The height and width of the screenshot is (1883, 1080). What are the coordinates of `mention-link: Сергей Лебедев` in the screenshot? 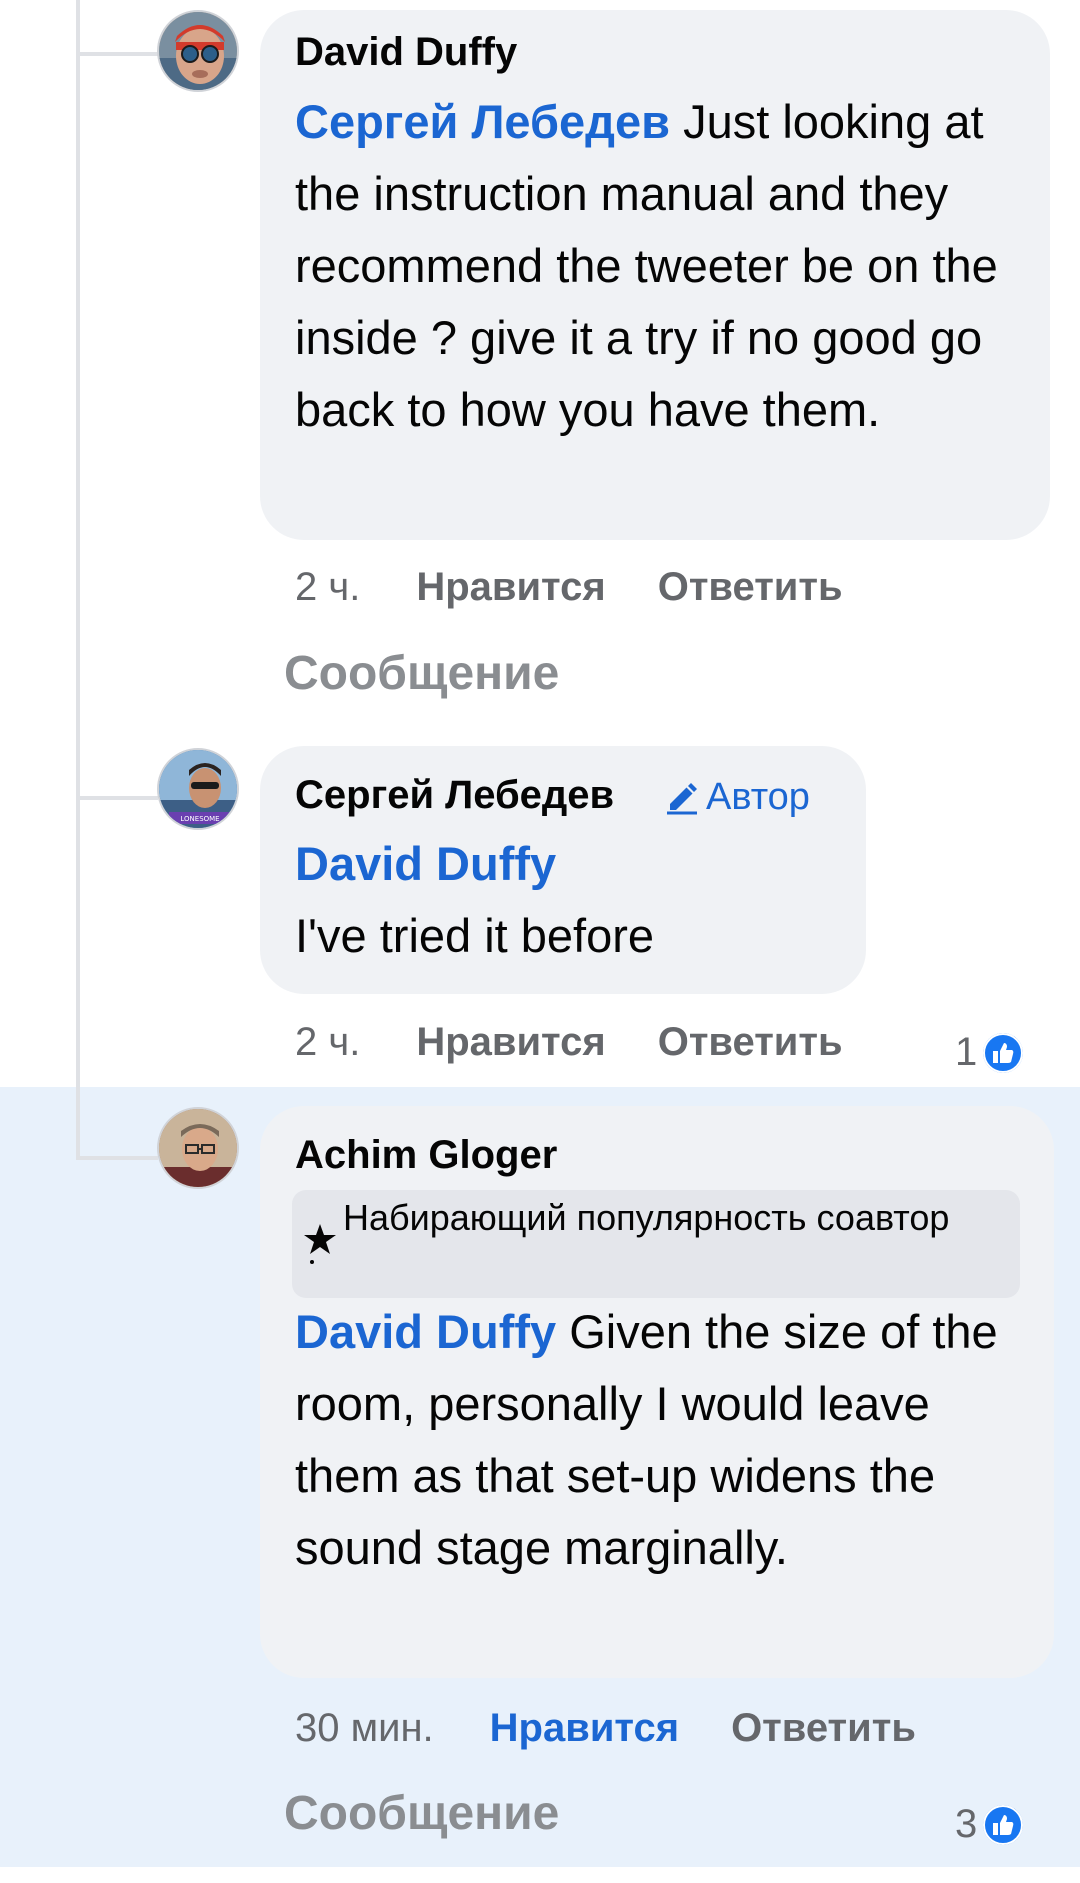 It's located at (482, 121).